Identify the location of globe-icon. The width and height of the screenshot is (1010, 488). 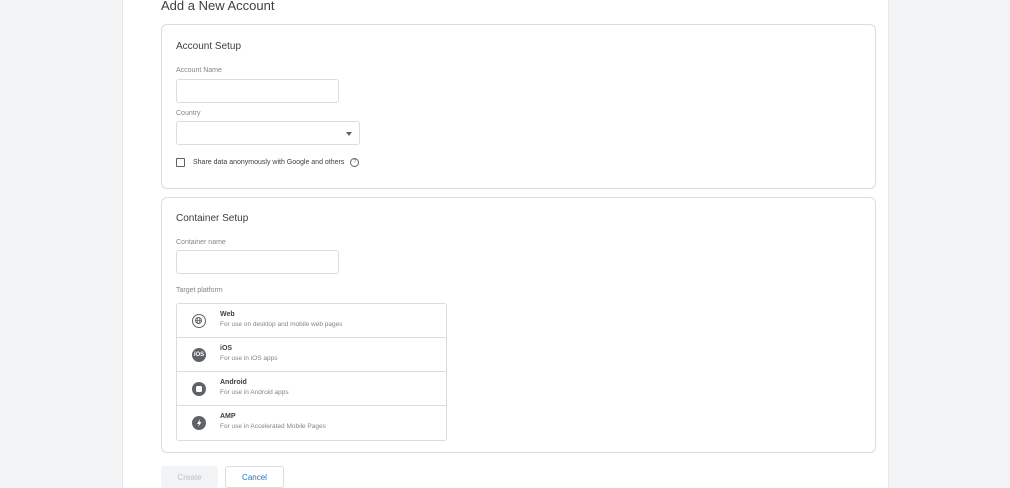
(199, 321).